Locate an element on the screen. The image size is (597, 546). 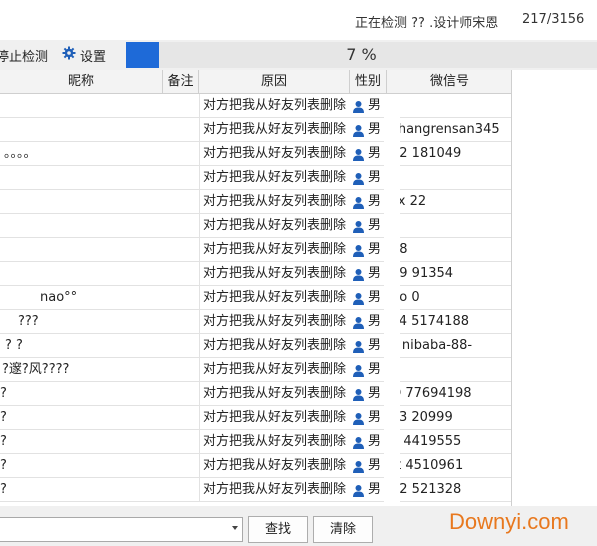
table-row: ? 对方把我从好友列表删除 男 1 4419555 is located at coordinates (255, 442).